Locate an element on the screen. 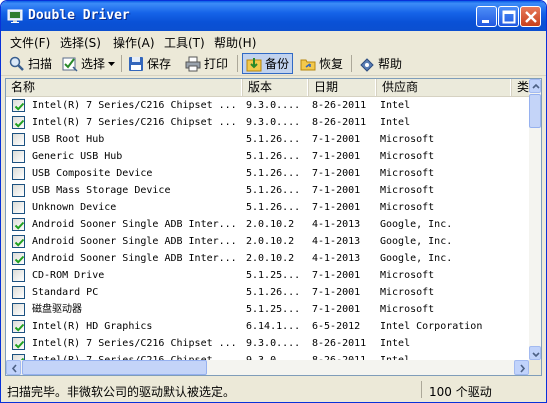 The width and height of the screenshot is (547, 403). select-checklist-icon is located at coordinates (70, 64).